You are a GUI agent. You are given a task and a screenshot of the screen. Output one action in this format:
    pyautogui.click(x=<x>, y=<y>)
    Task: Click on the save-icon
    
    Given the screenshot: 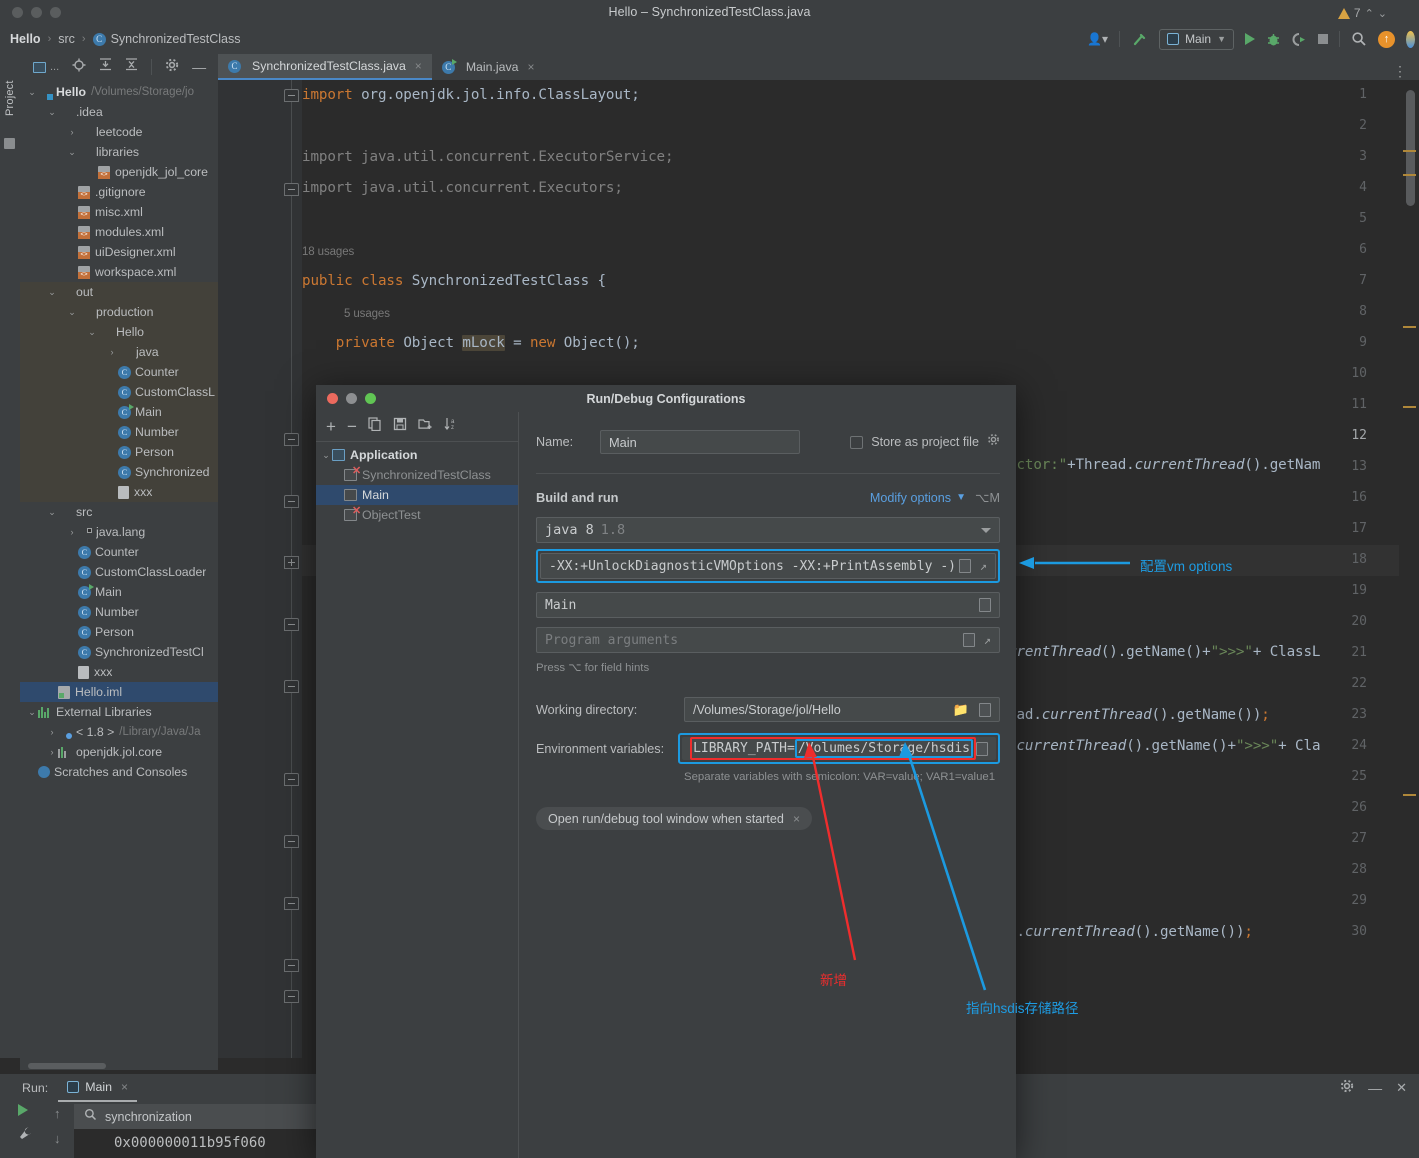 What is the action you would take?
    pyautogui.click(x=400, y=426)
    